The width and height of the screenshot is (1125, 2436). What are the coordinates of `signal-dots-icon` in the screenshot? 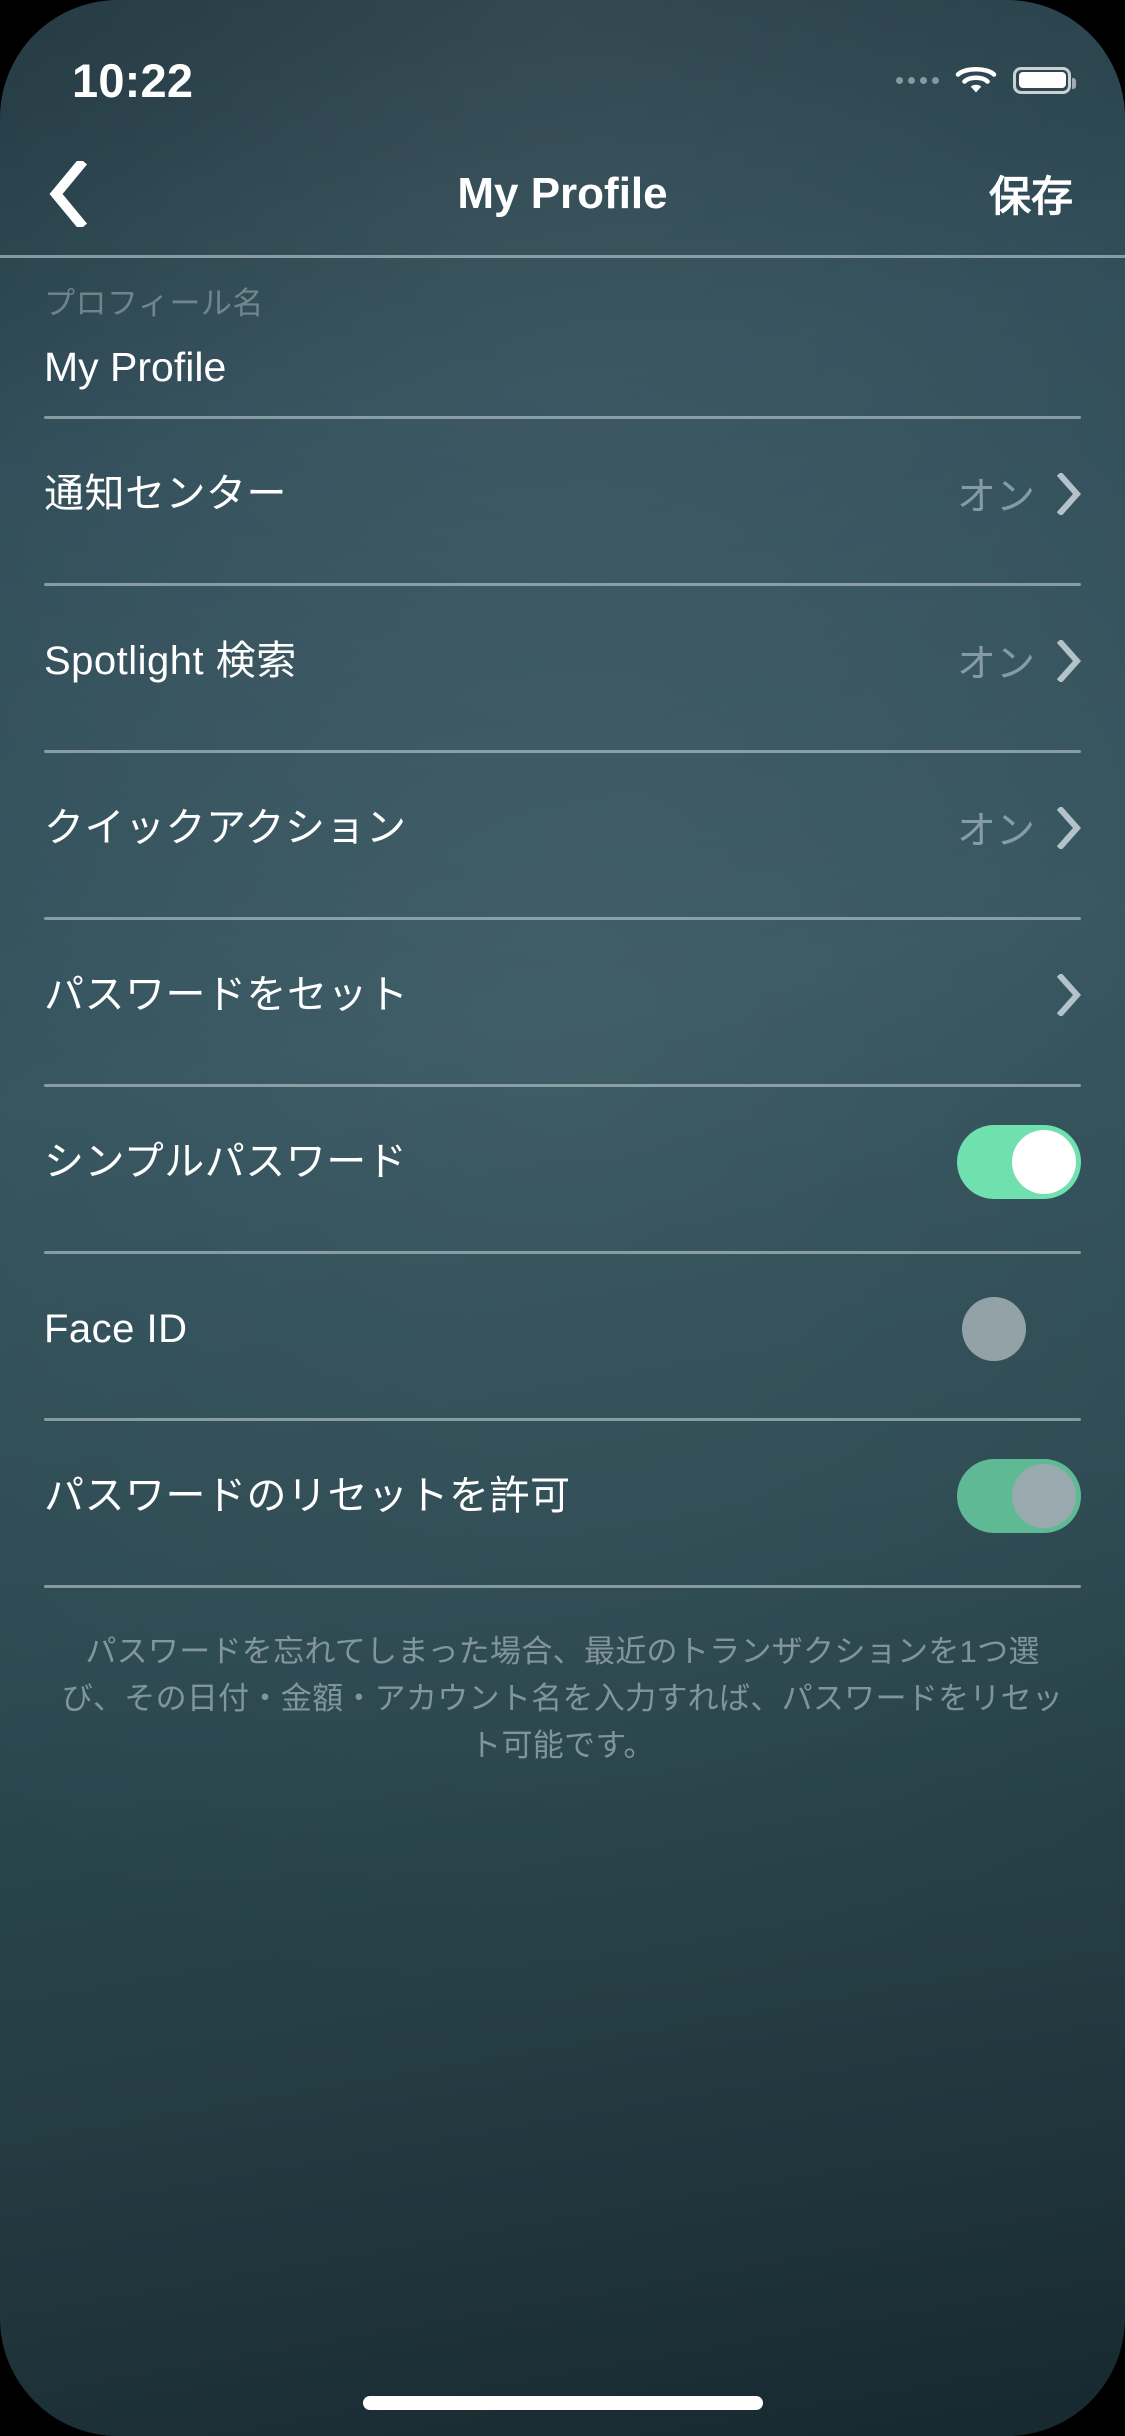 It's located at (917, 80).